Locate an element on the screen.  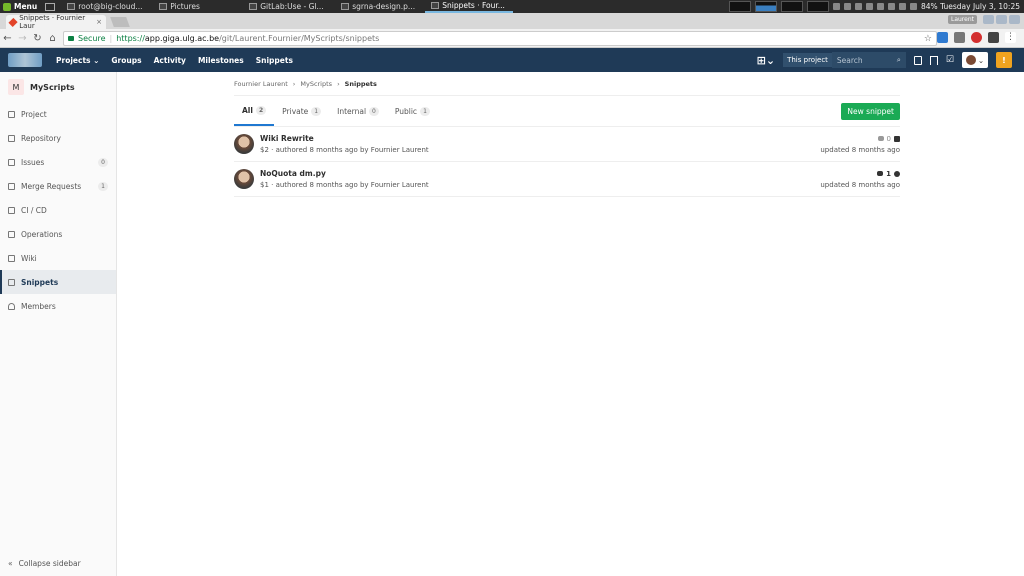
sidebar-item-label: Wiki is located at coordinates (29, 258).